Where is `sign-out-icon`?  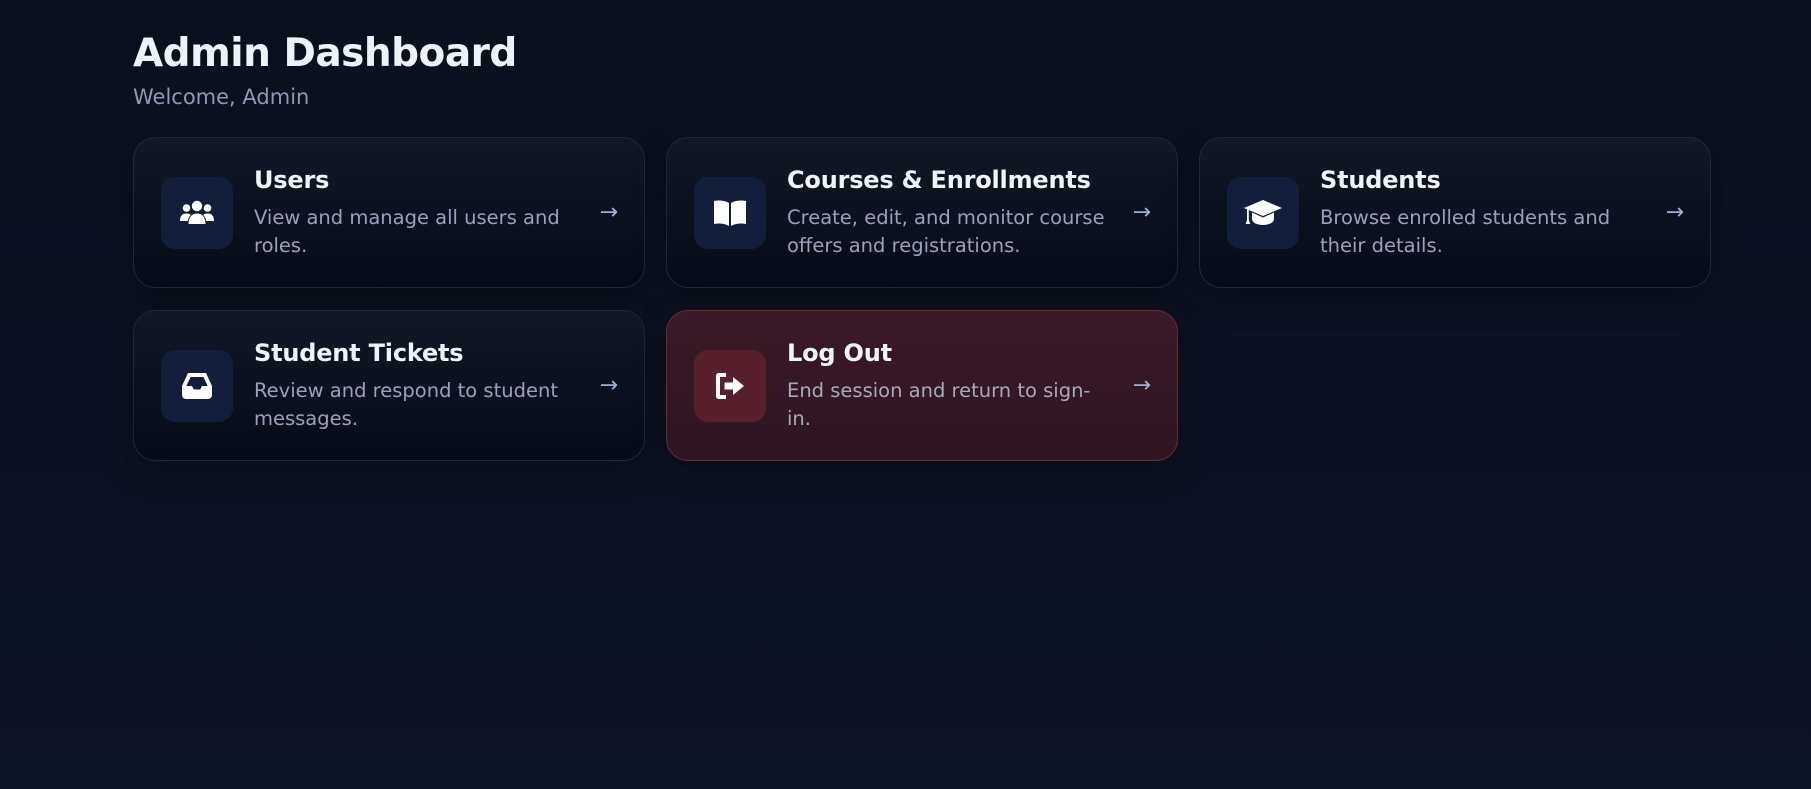
sign-out-icon is located at coordinates (730, 385).